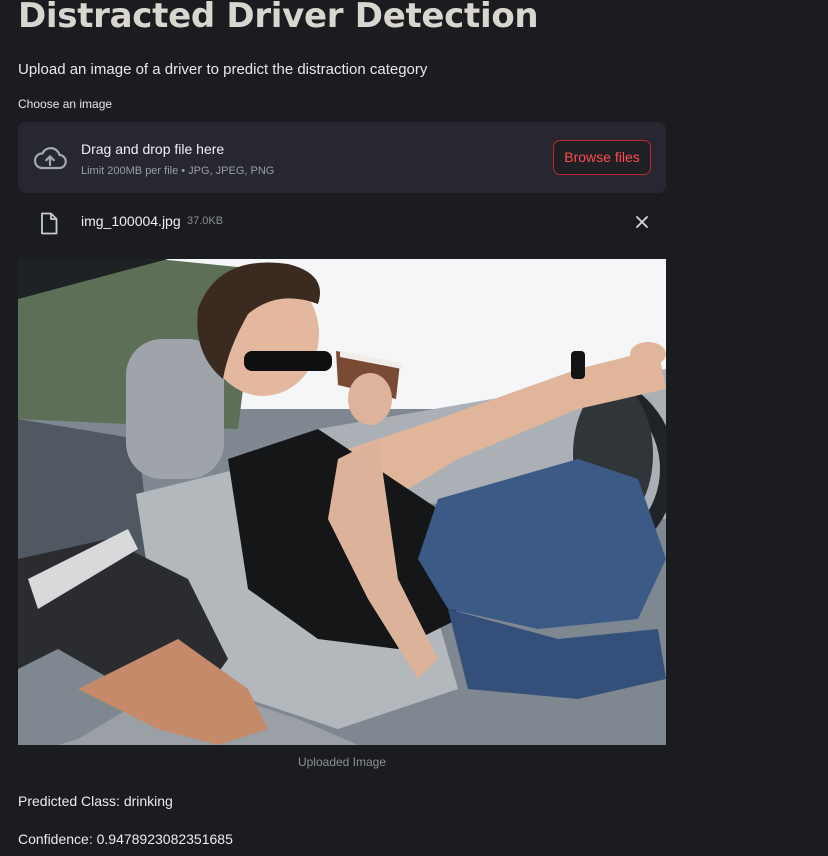 This screenshot has width=828, height=856. I want to click on uploader-label: Choose an image, so click(65, 104).